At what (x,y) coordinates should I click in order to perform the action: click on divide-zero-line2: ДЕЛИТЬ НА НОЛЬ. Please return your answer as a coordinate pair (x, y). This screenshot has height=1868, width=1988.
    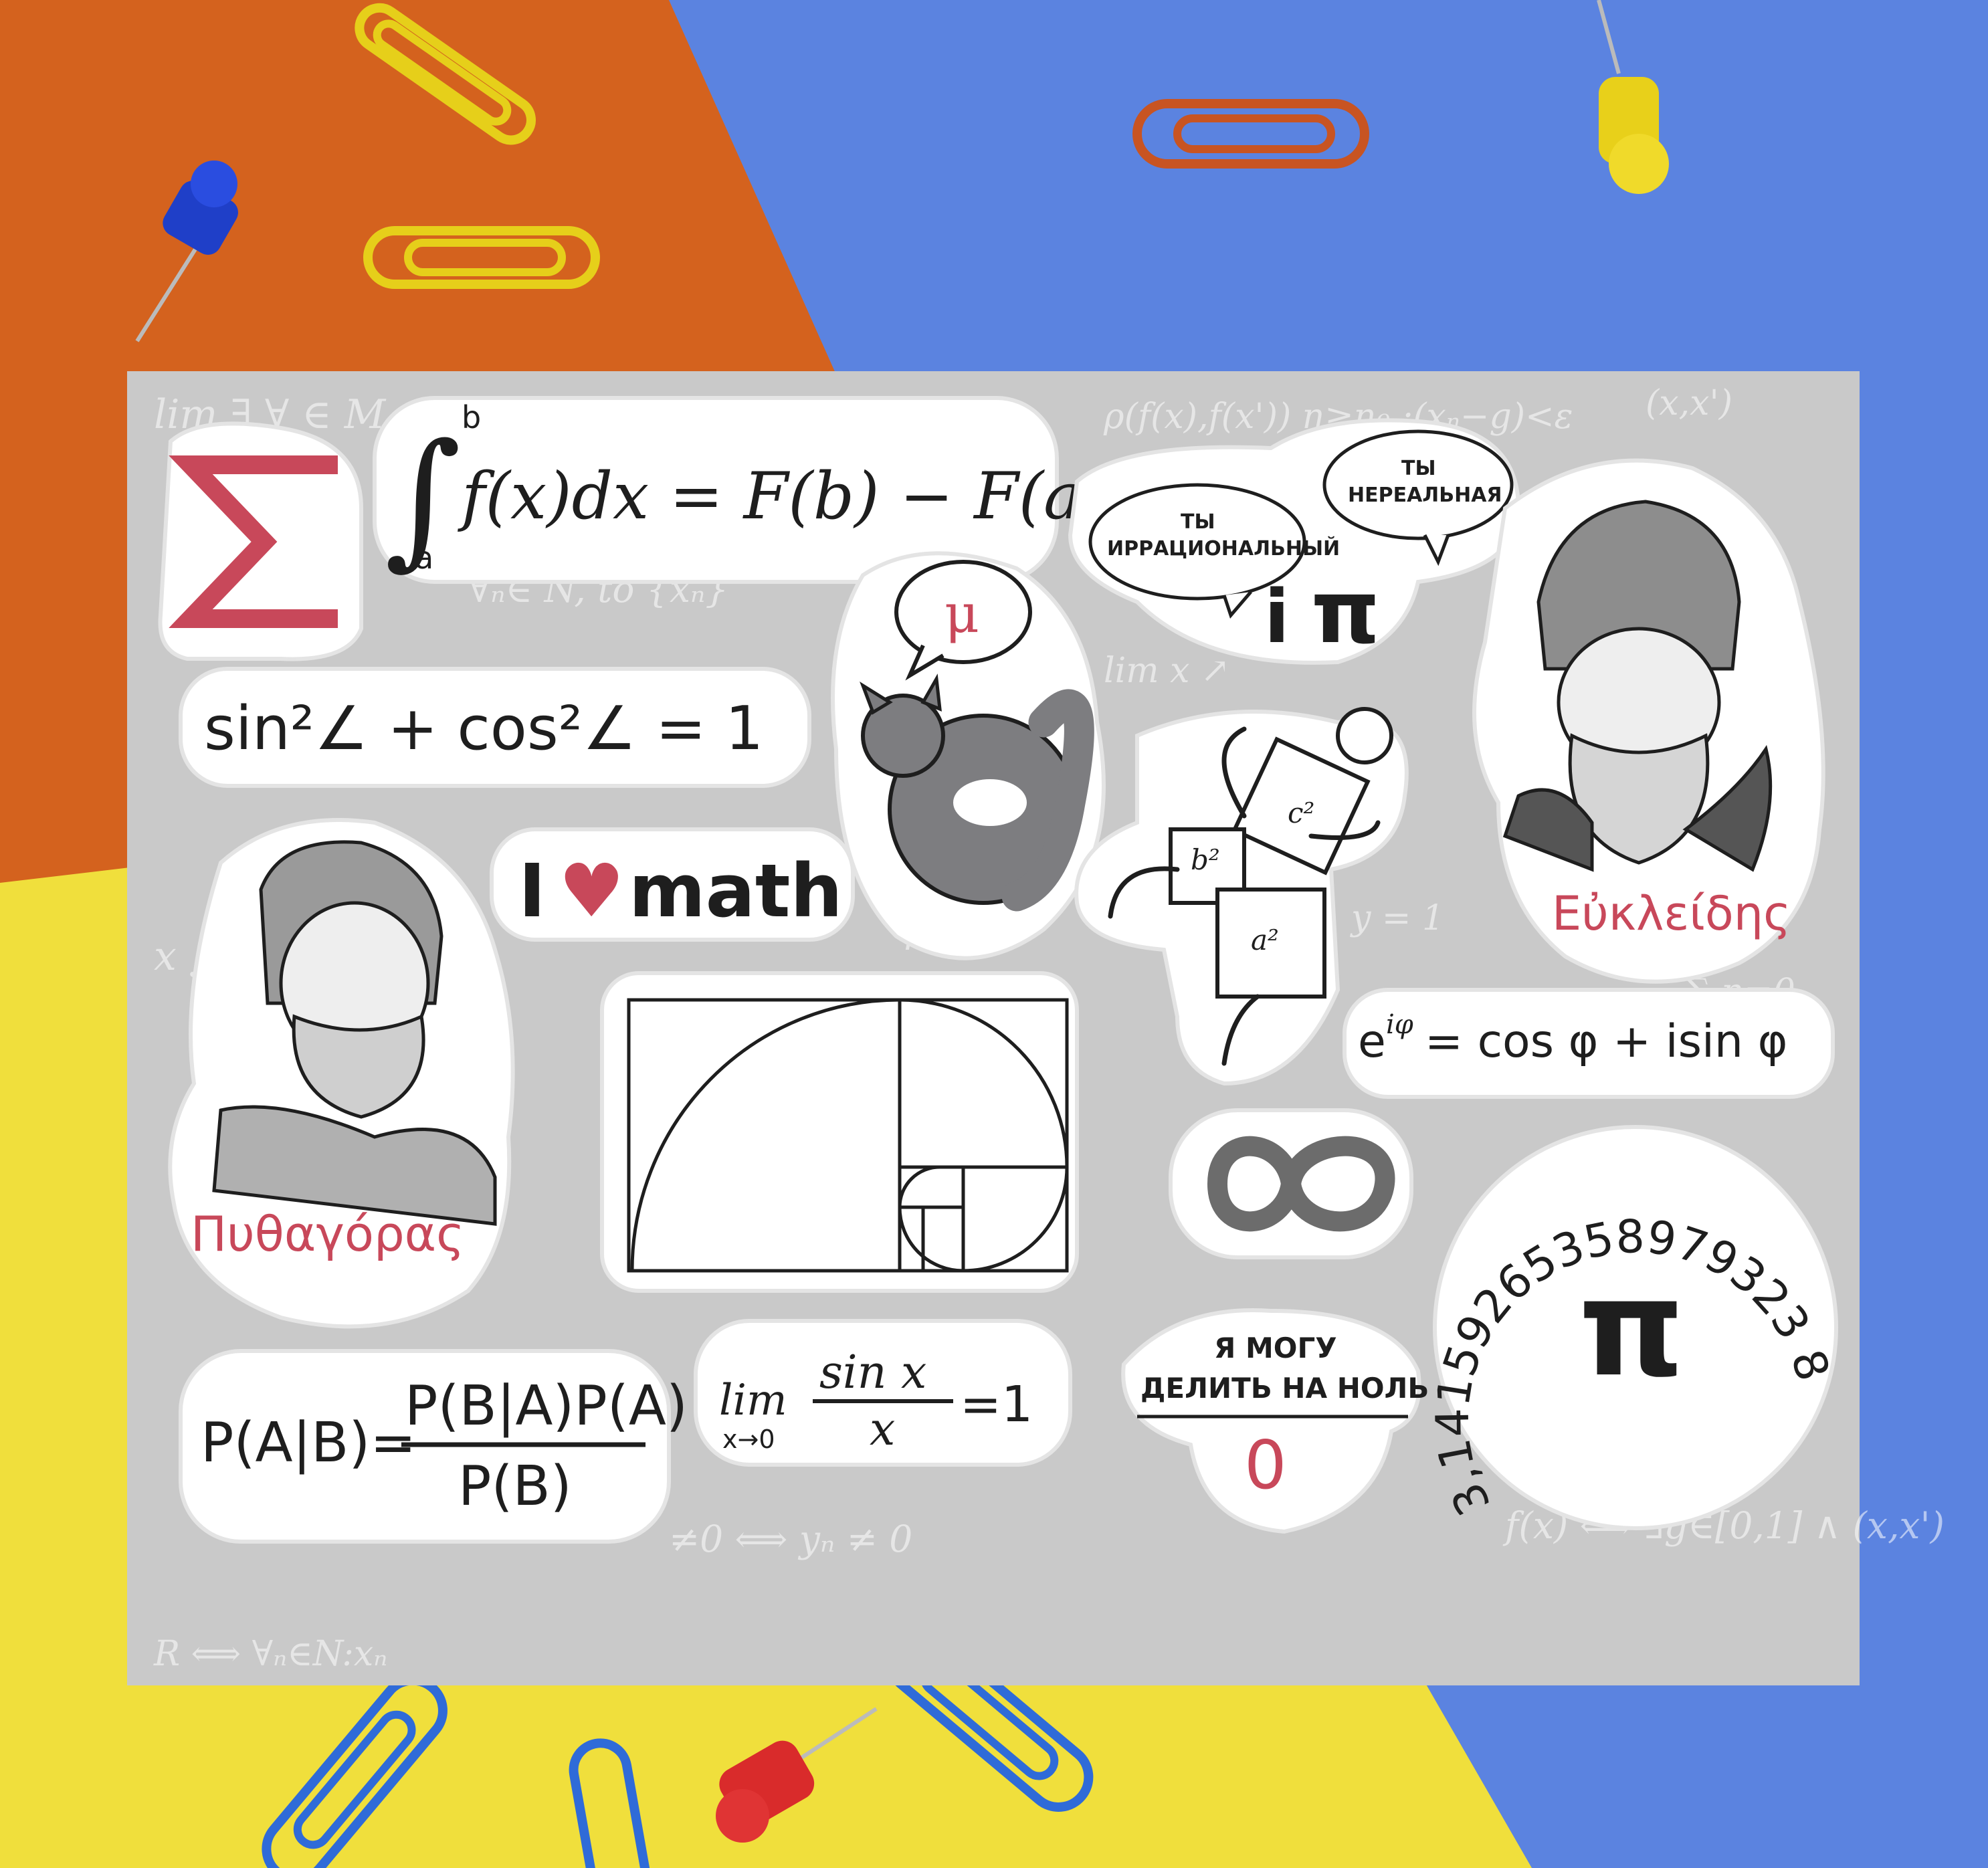
    Looking at the image, I should click on (1284, 1389).